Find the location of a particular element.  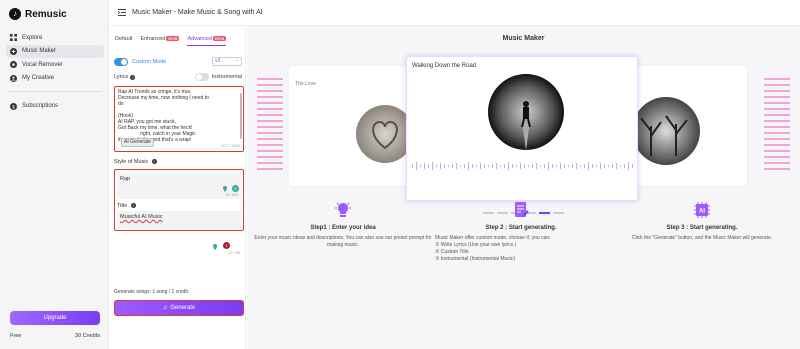

sidebar-item-label: Subscriptions is located at coordinates (40, 106).